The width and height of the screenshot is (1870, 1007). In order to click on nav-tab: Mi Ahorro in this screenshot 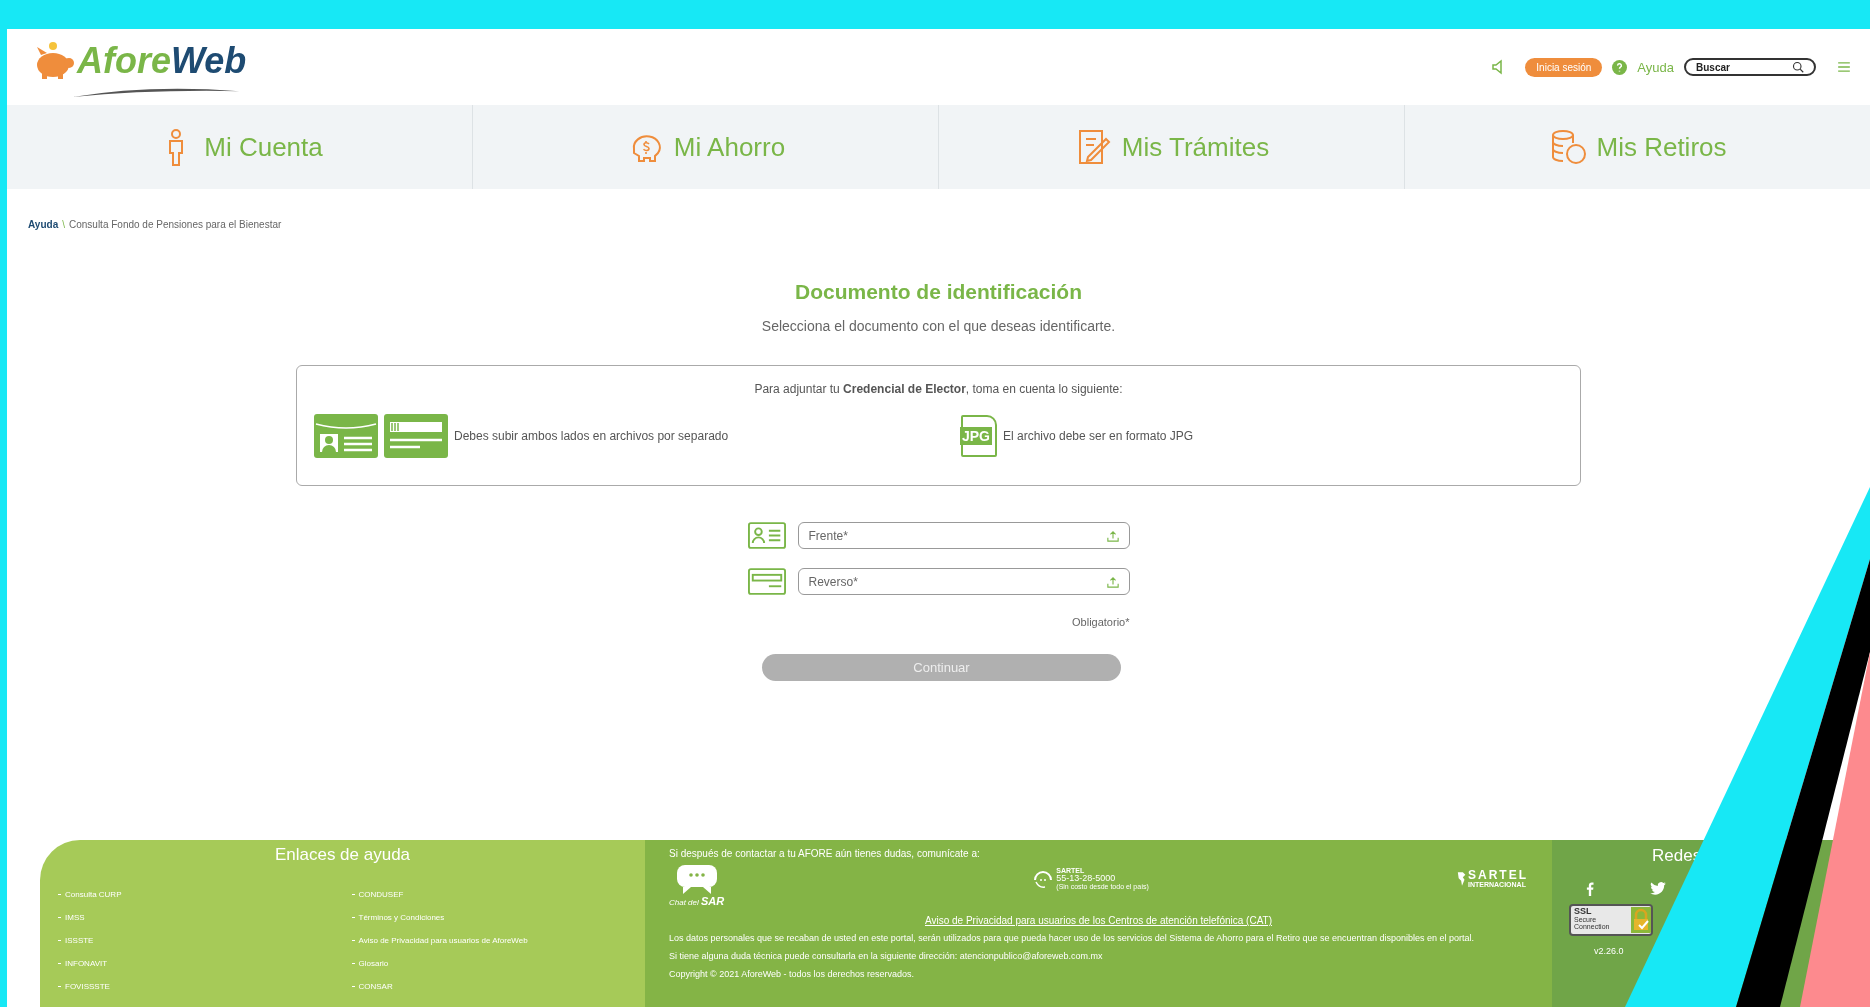, I will do `click(706, 147)`.